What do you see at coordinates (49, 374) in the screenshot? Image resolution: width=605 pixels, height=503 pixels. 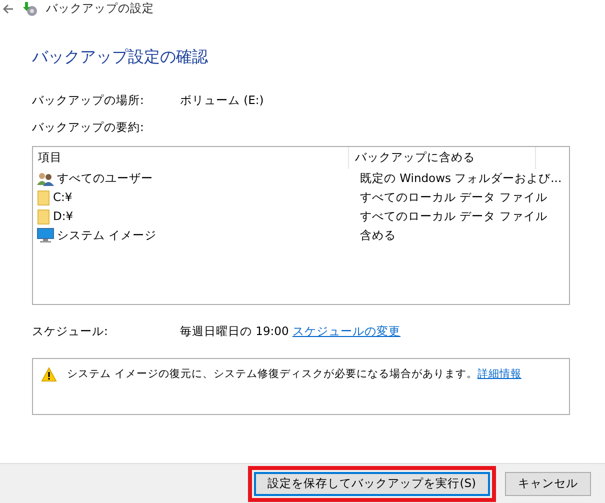 I see `warning-icon` at bounding box center [49, 374].